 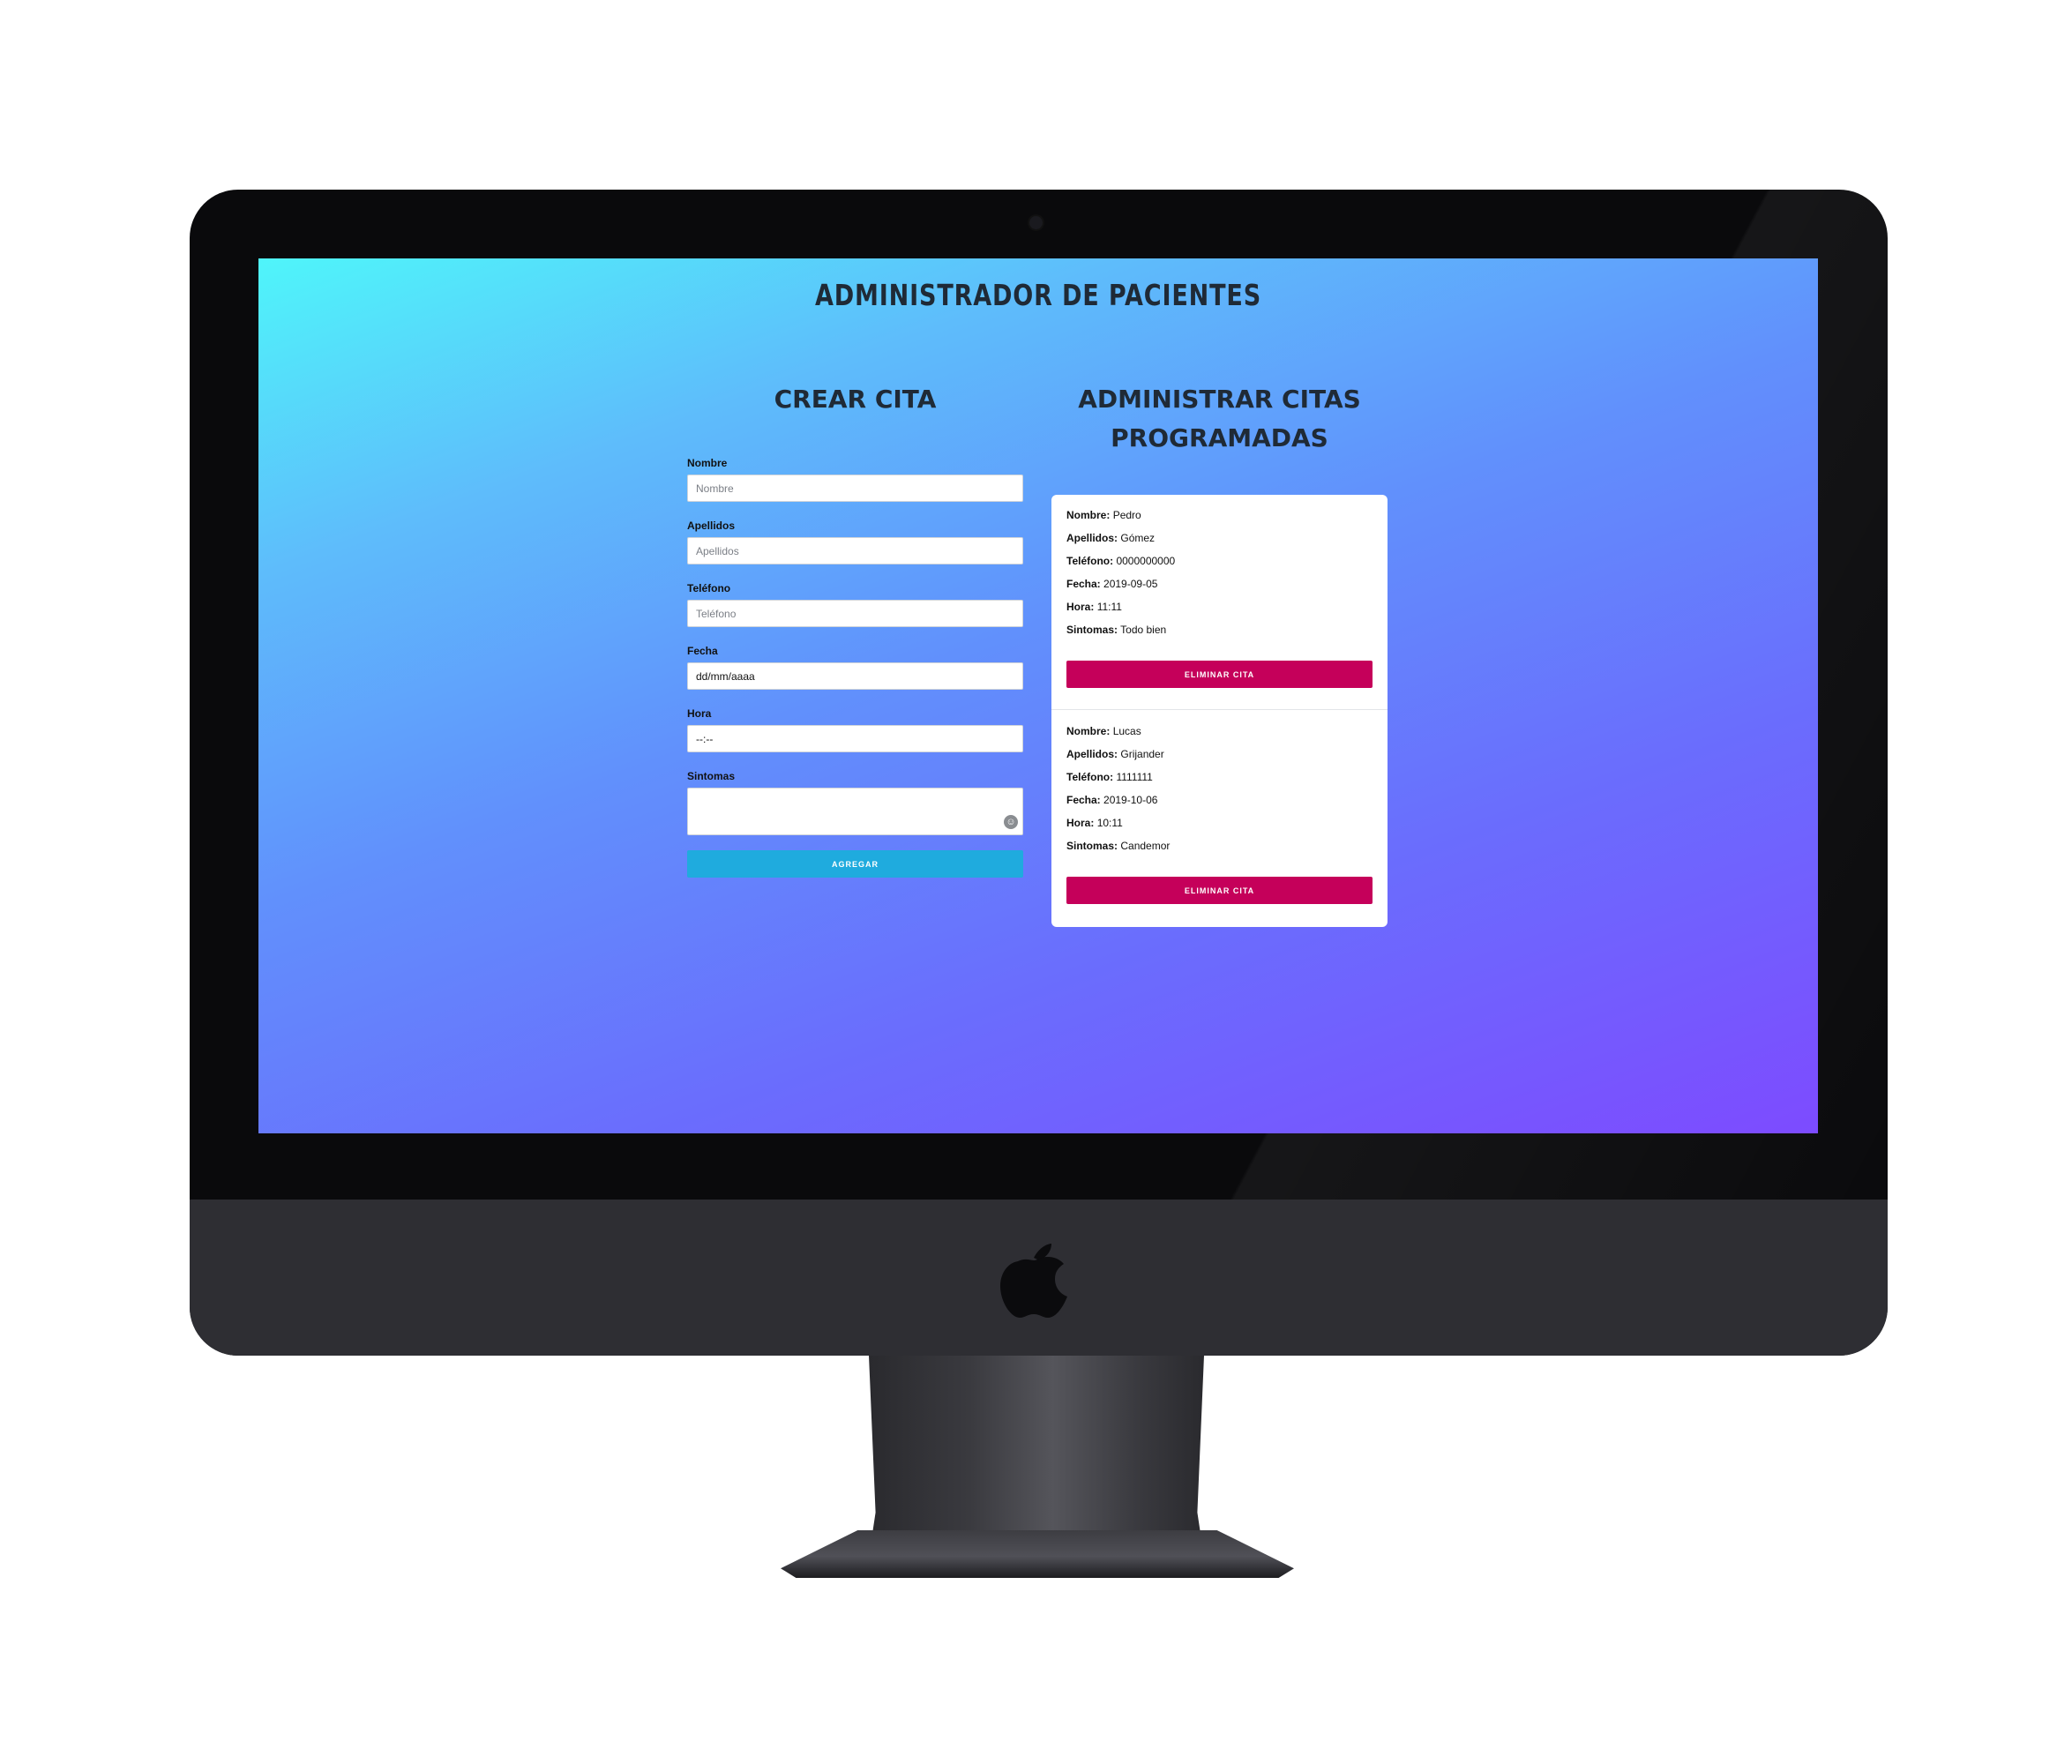 What do you see at coordinates (1219, 399) in the screenshot?
I see `list-heading-line1: Administrar Citas` at bounding box center [1219, 399].